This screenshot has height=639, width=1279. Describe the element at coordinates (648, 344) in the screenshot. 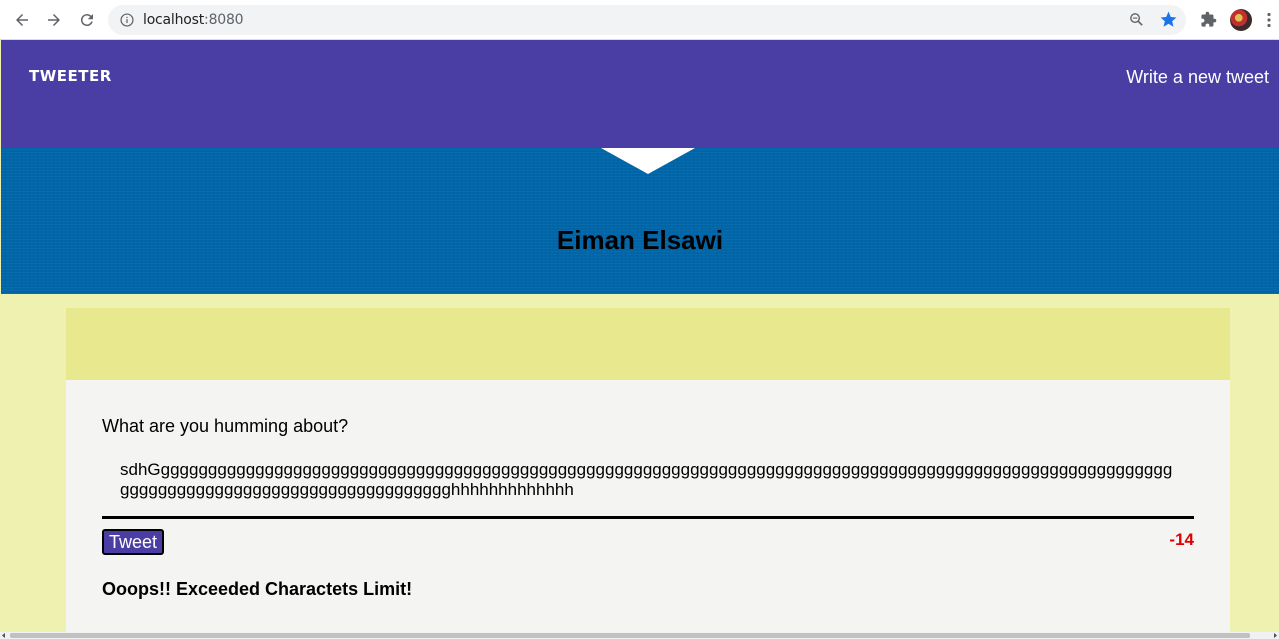

I see `container-header-strip` at that location.